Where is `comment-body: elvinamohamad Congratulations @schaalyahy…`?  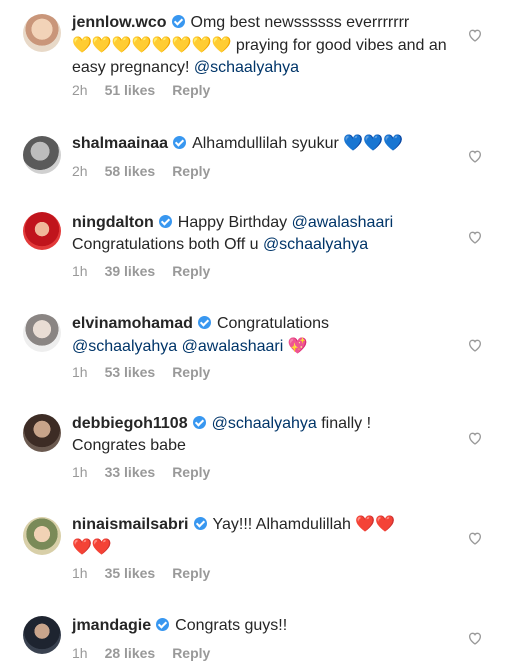 comment-body: elvinamohamad Congratulations @schaalyahy… is located at coordinates (268, 335).